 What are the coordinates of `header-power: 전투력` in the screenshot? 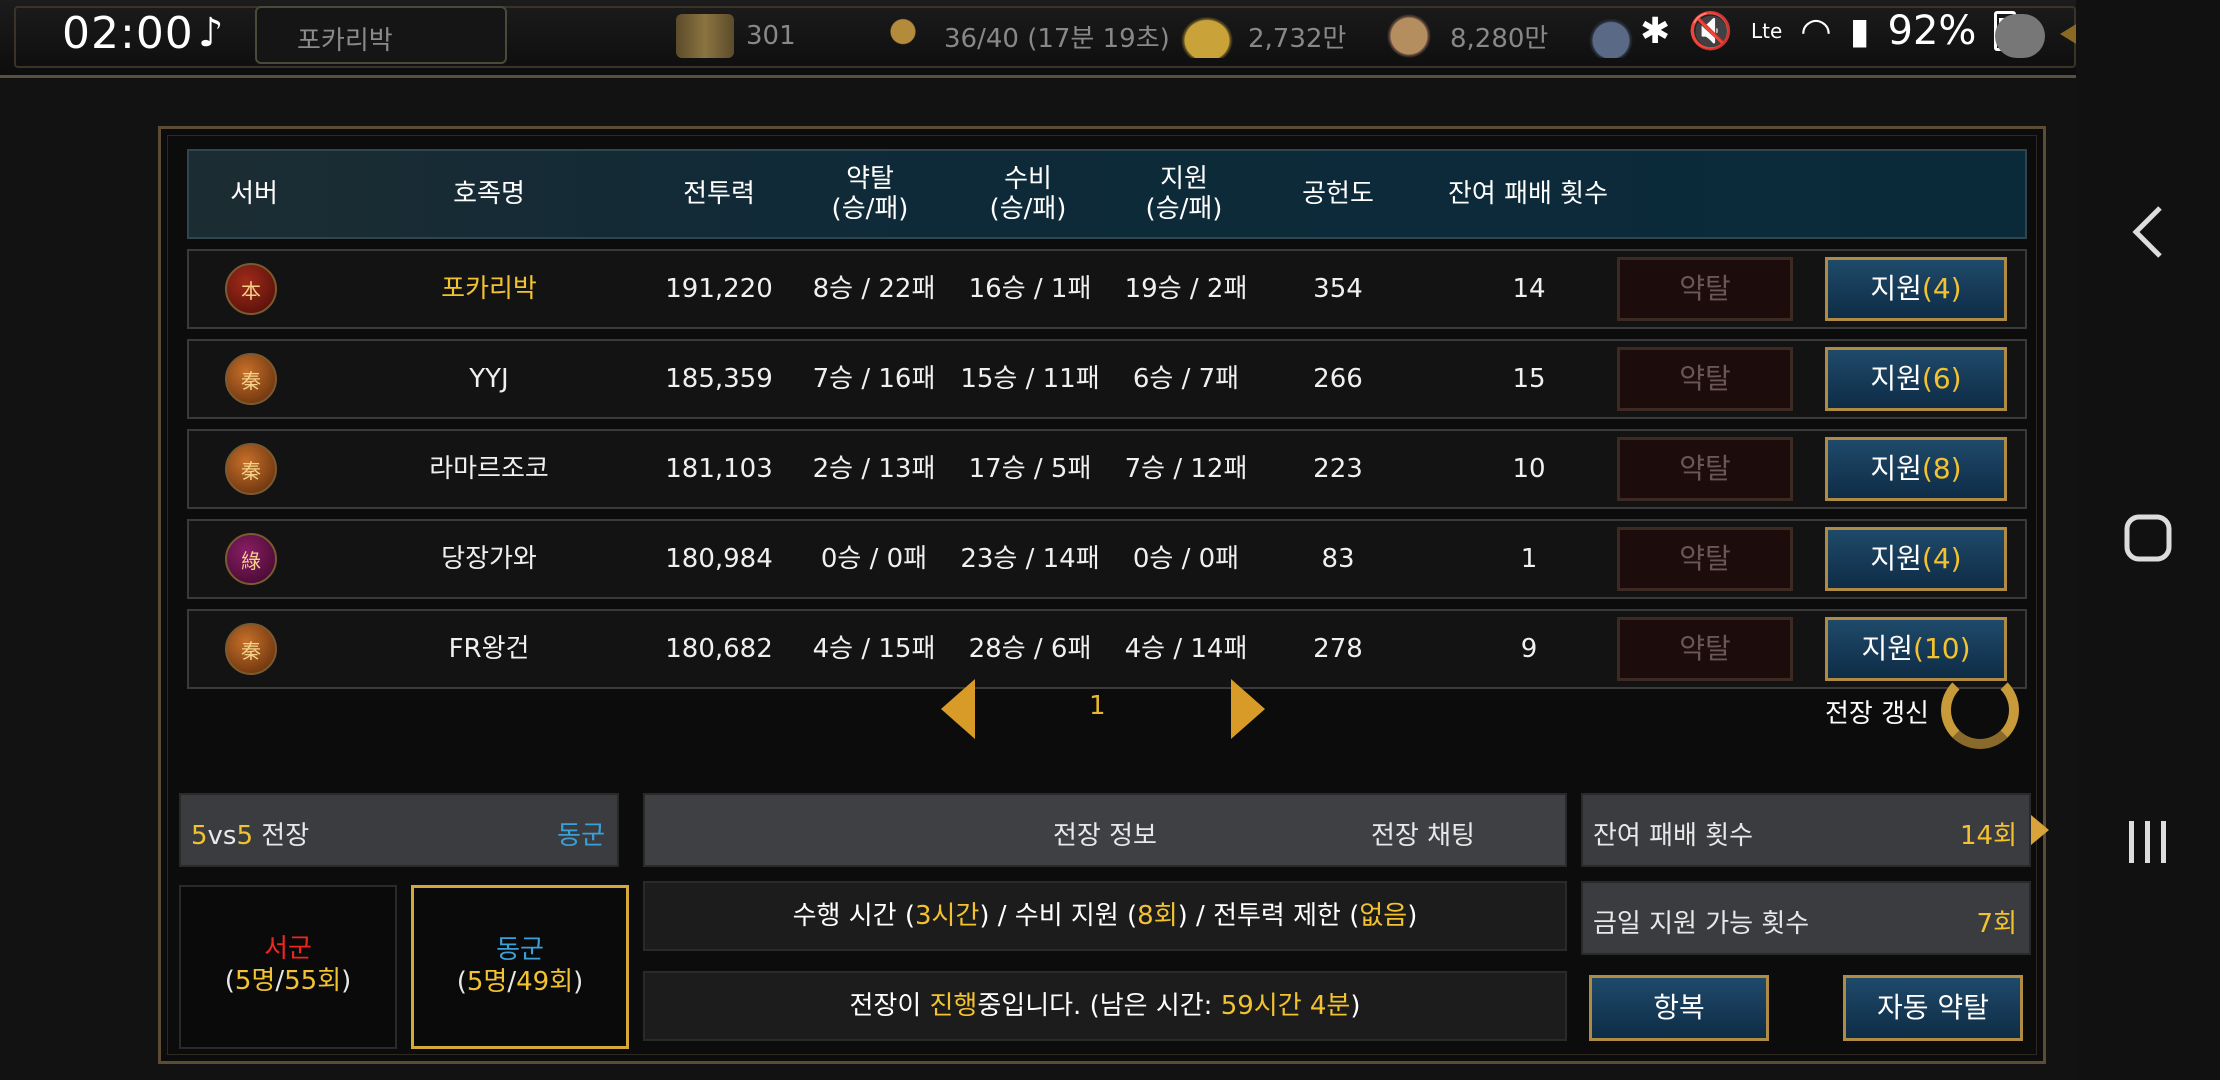 It's located at (719, 194).